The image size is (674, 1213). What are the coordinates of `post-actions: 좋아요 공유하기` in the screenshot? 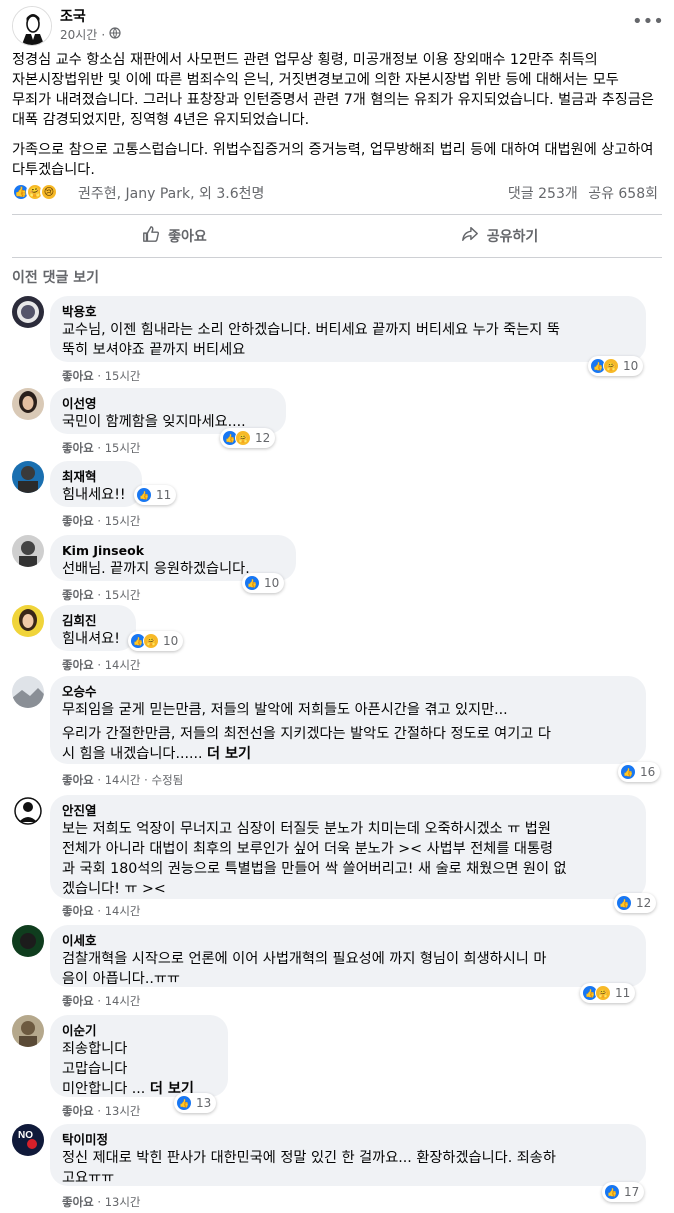 It's located at (337, 236).